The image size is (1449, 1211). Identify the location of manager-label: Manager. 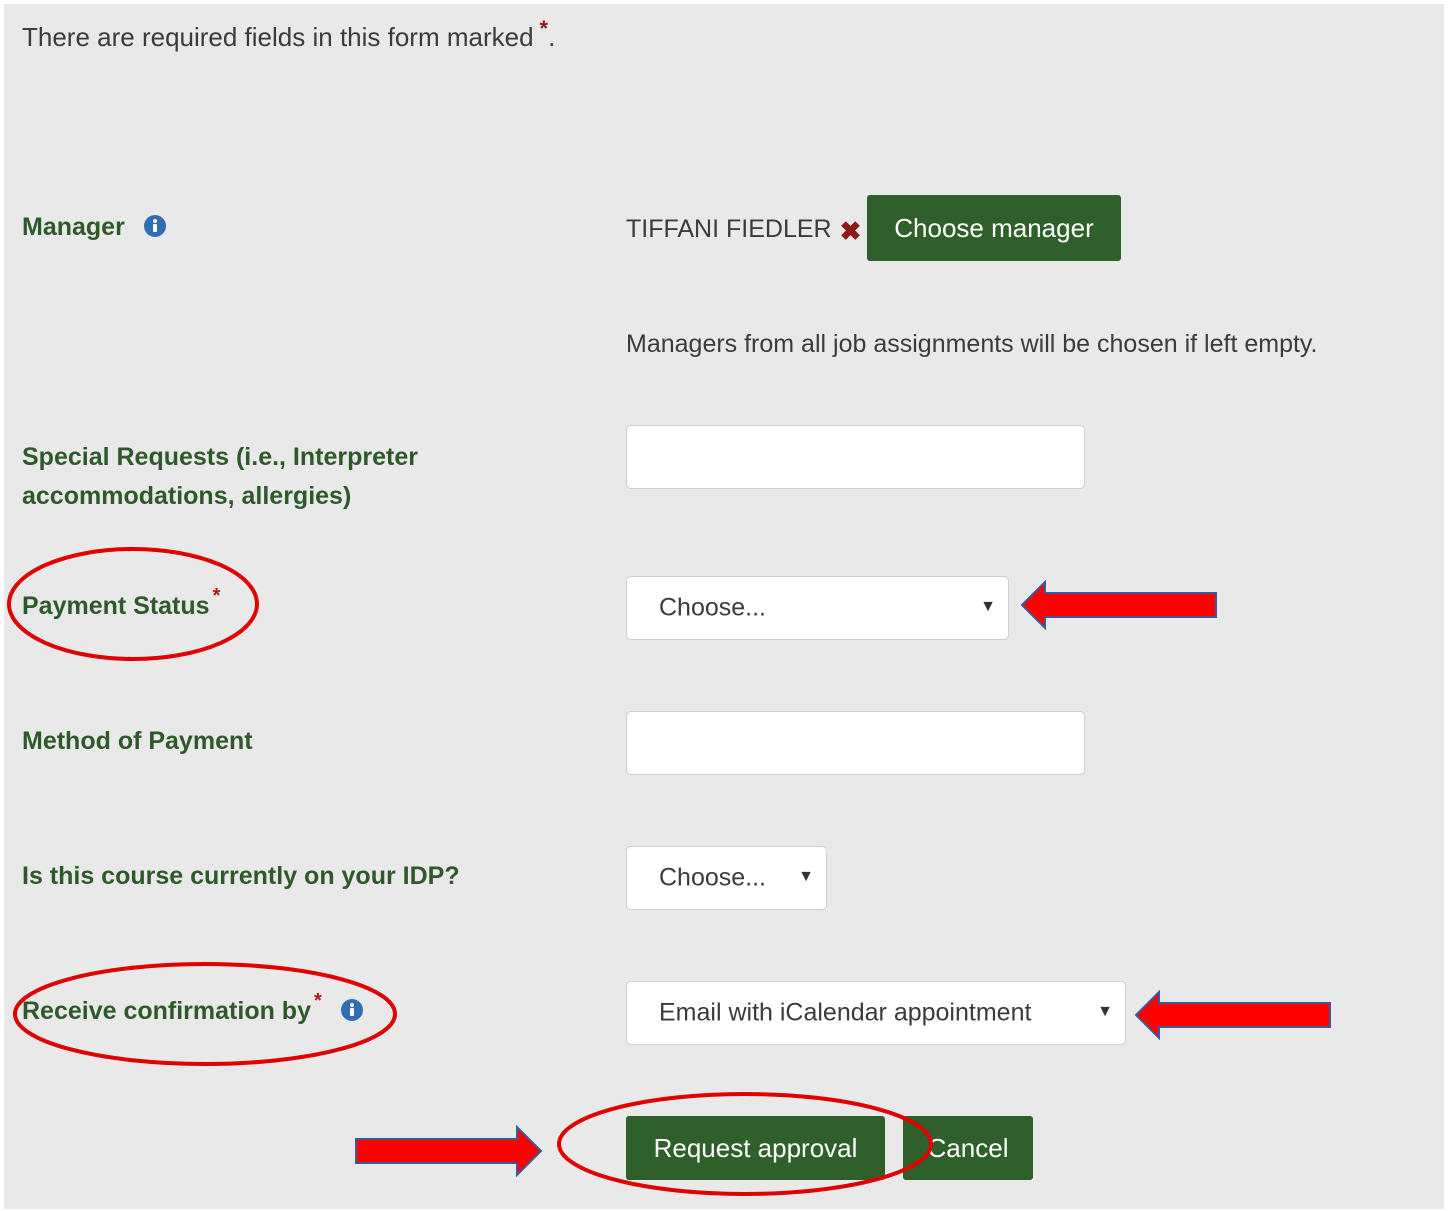
(94, 227).